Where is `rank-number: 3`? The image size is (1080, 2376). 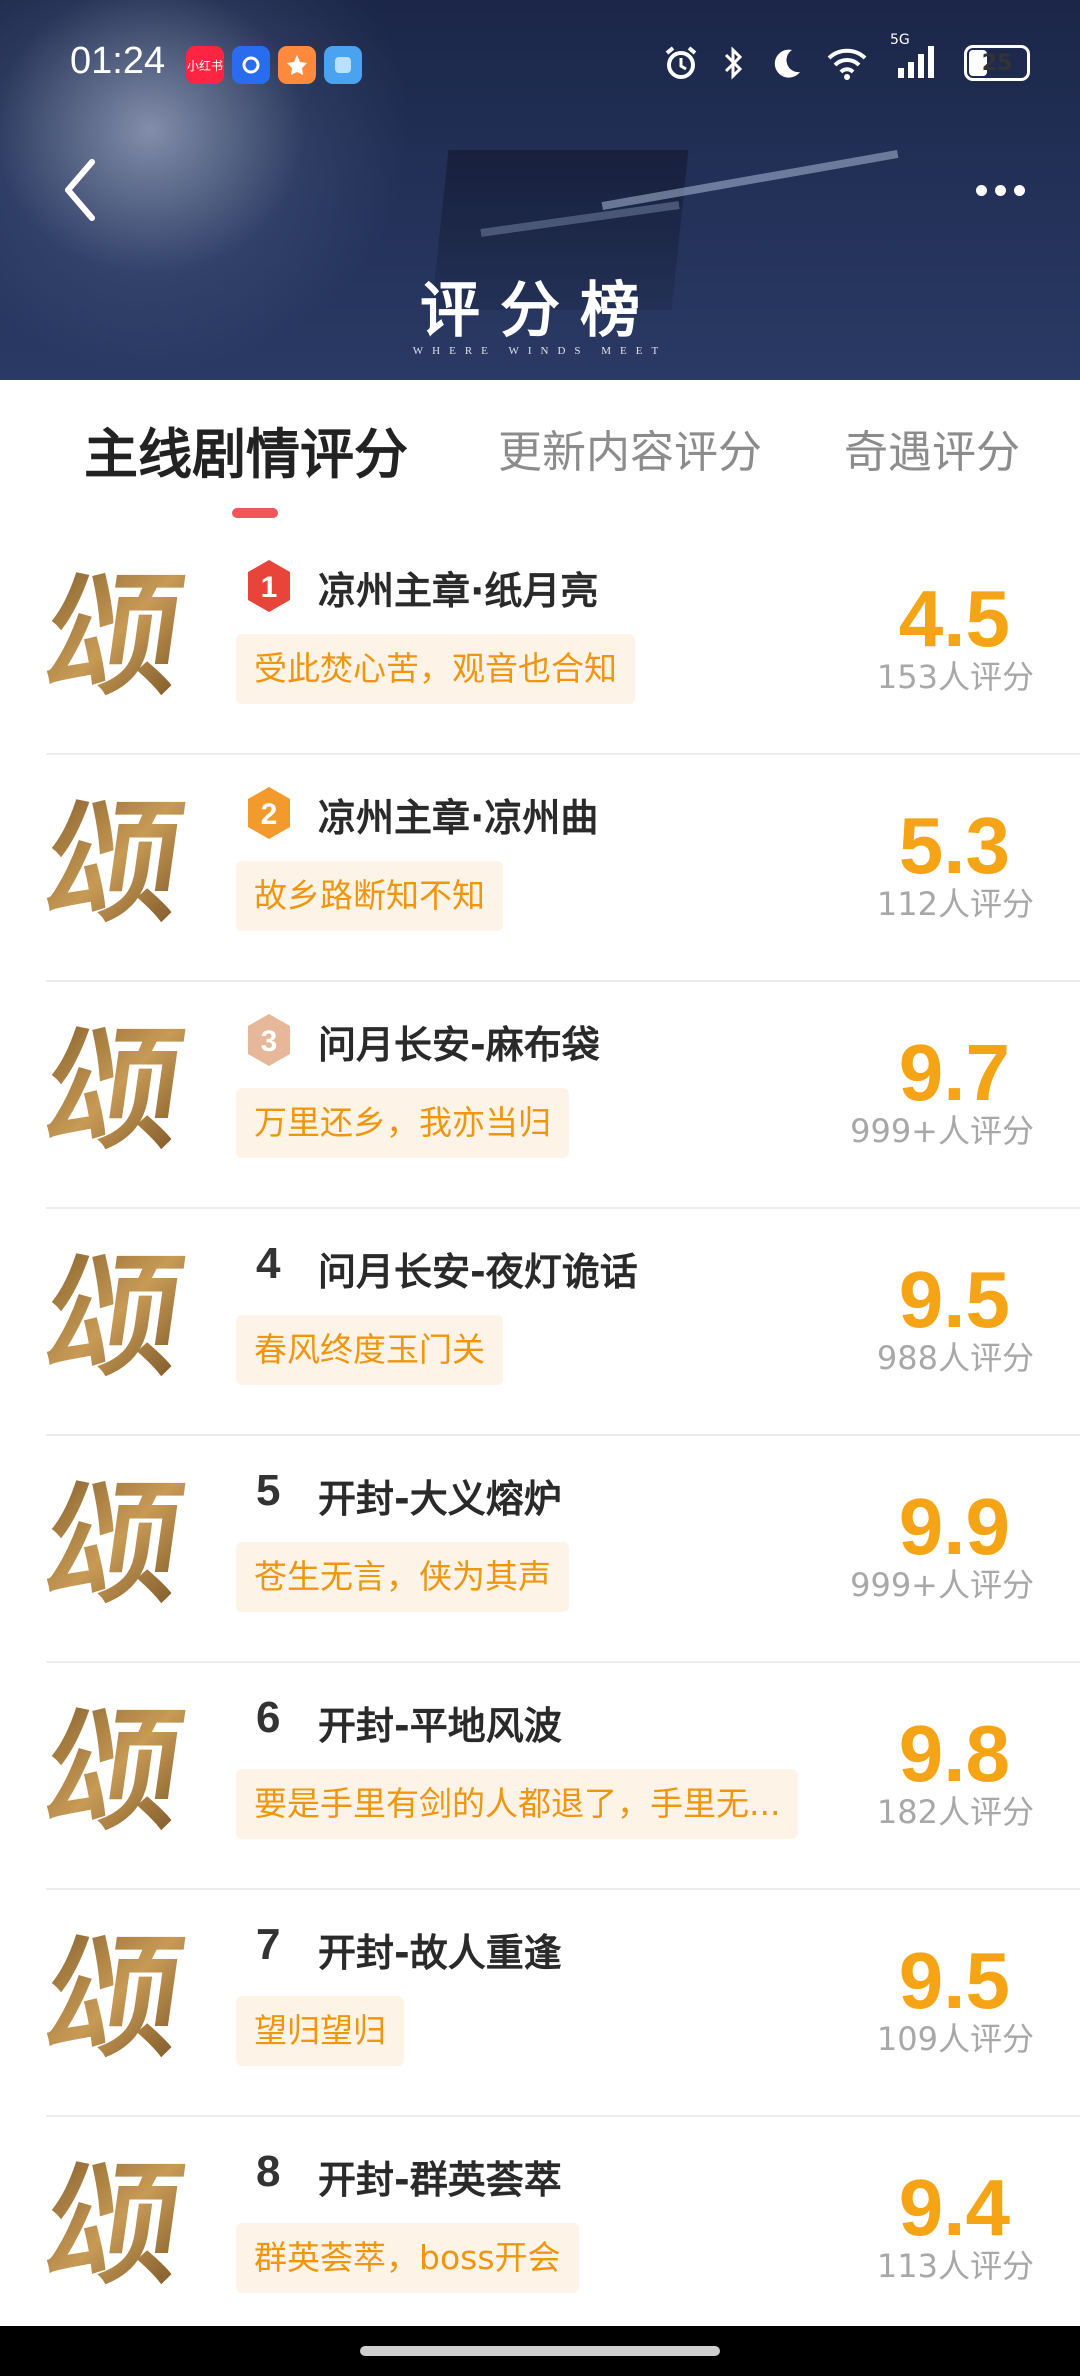 rank-number: 3 is located at coordinates (269, 1041).